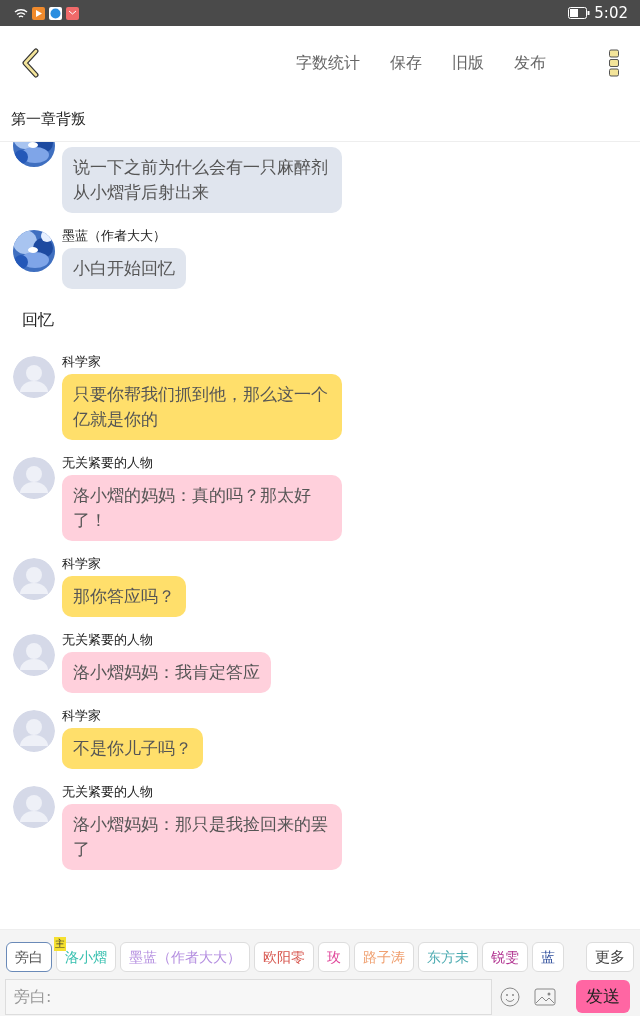 This screenshot has height=1024, width=640. What do you see at coordinates (55, 13) in the screenshot?
I see `app-icon` at bounding box center [55, 13].